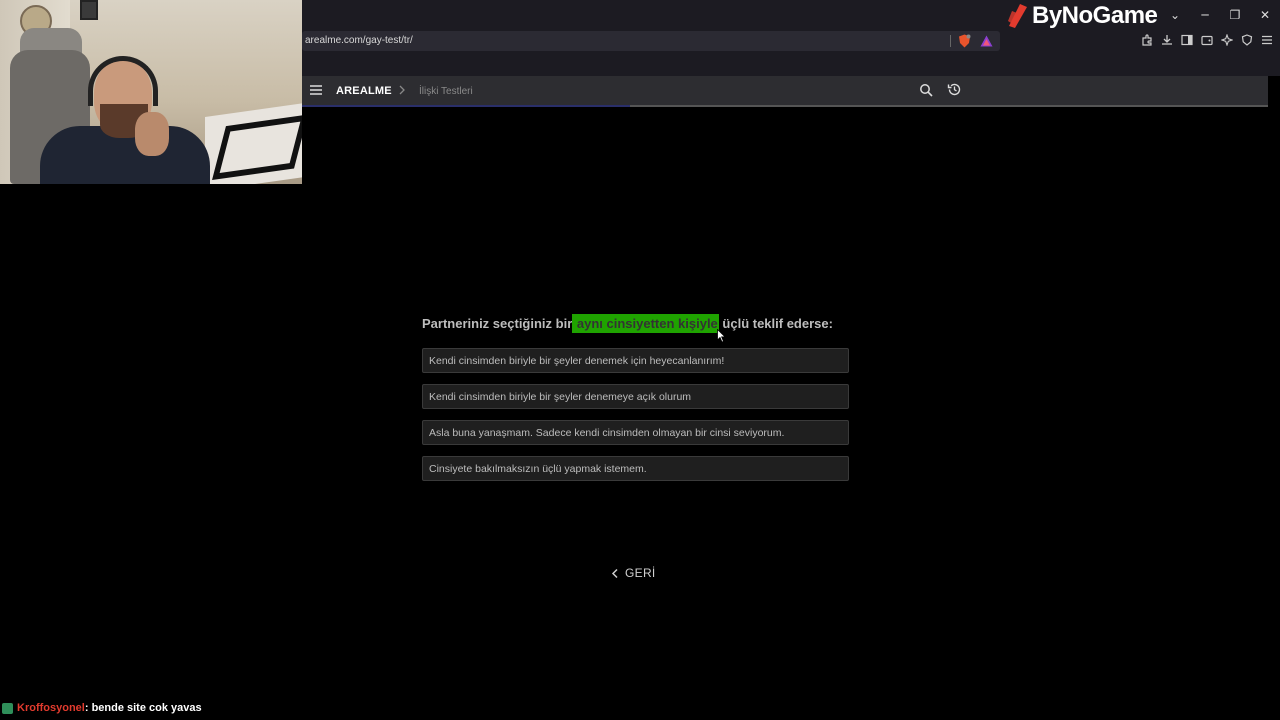 This screenshot has width=1280, height=720. What do you see at coordinates (640, 573) in the screenshot?
I see `back-label: GERİ` at bounding box center [640, 573].